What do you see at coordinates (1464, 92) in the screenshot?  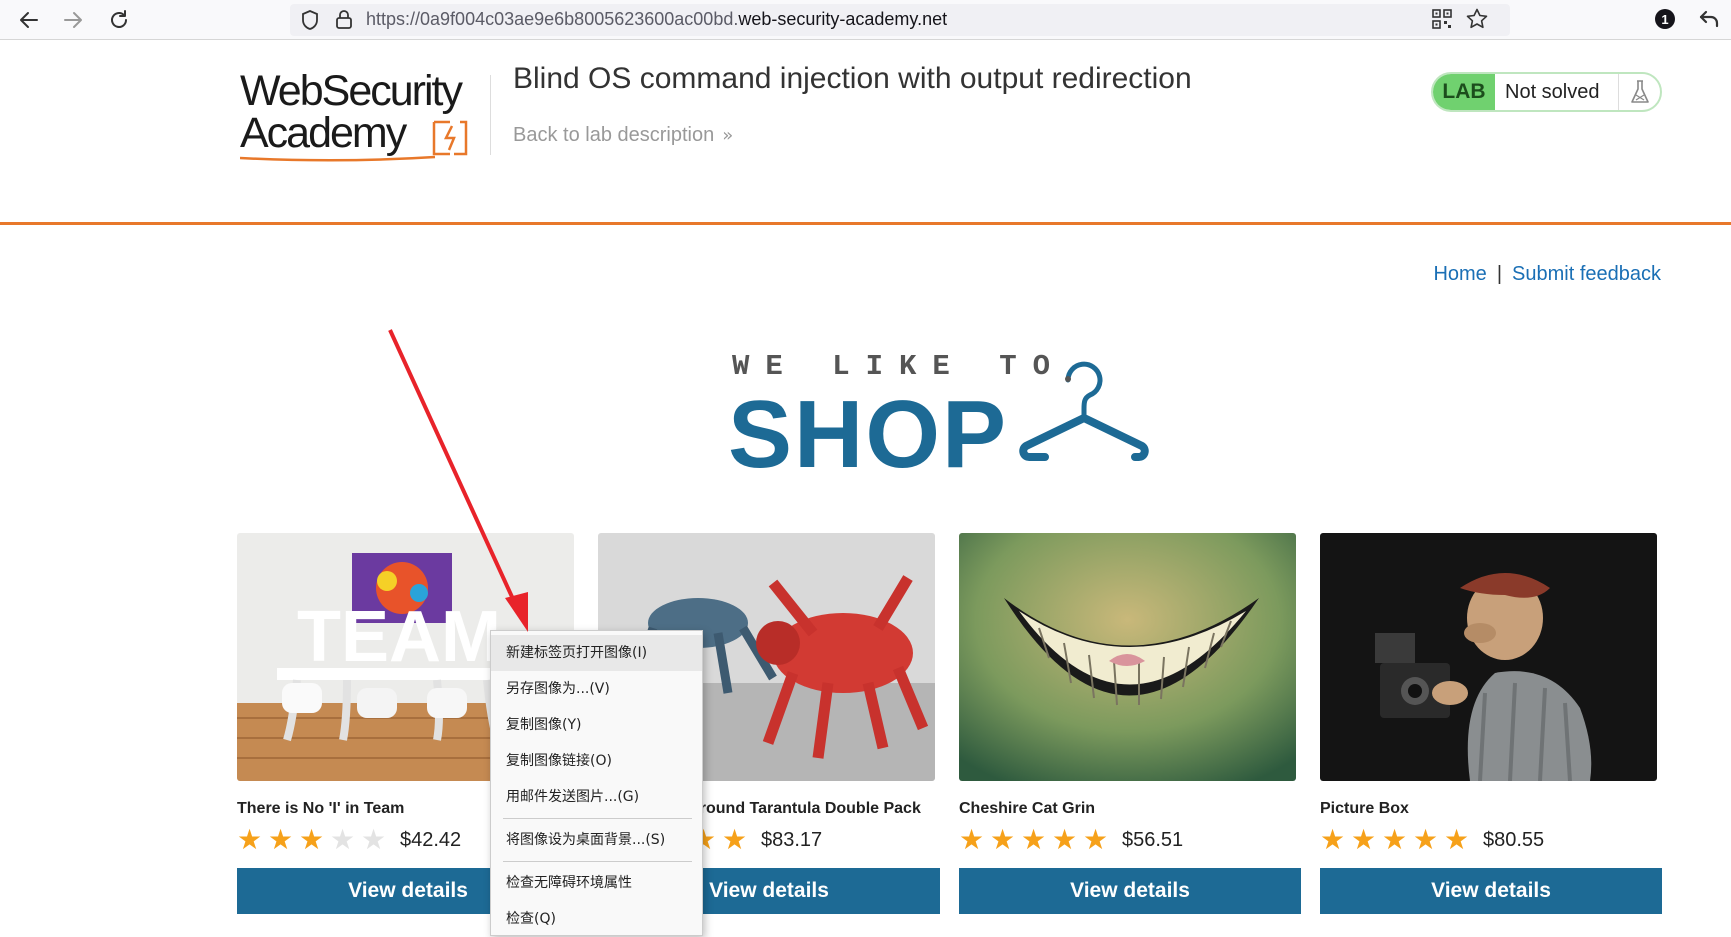 I see `lab-badge: LAB` at bounding box center [1464, 92].